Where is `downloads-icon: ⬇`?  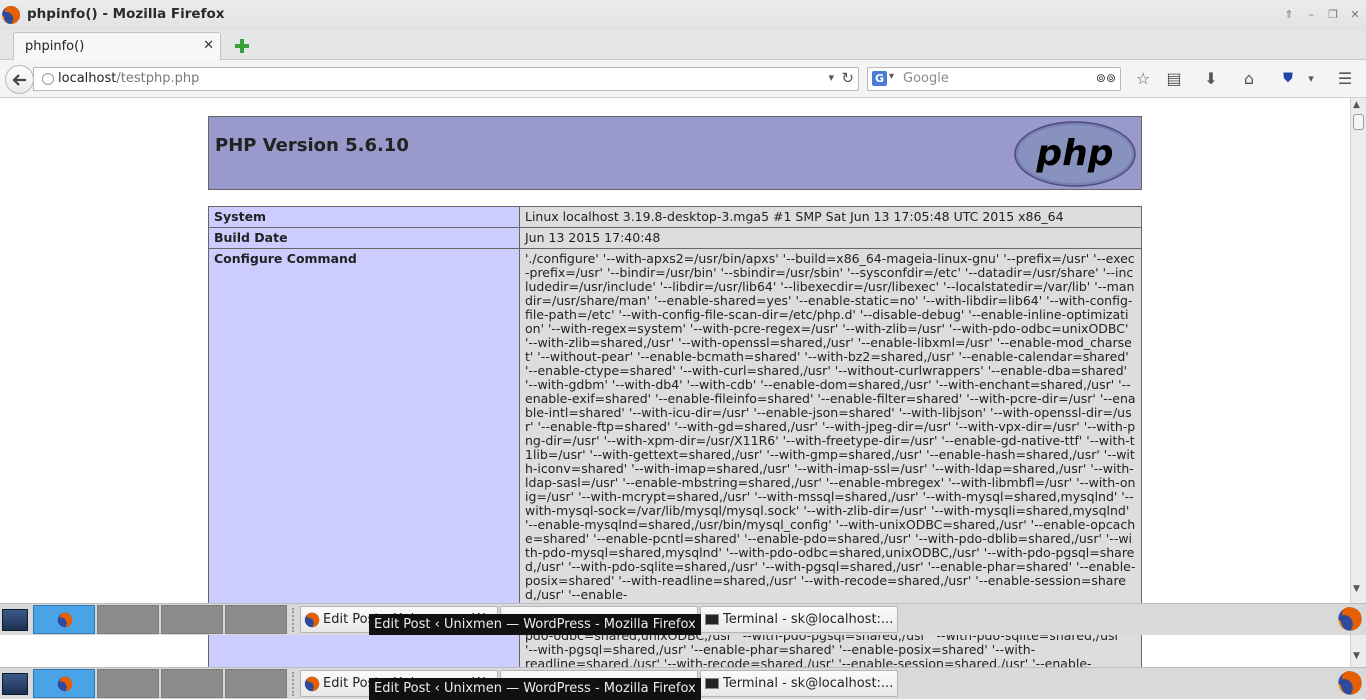 downloads-icon: ⬇ is located at coordinates (1211, 79).